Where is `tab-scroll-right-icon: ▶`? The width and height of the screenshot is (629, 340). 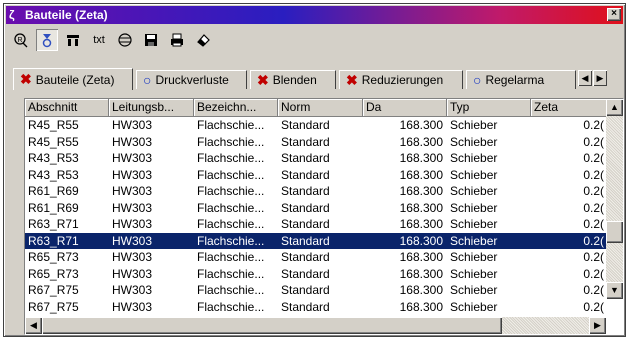
tab-scroll-right-icon: ▶ is located at coordinates (600, 78).